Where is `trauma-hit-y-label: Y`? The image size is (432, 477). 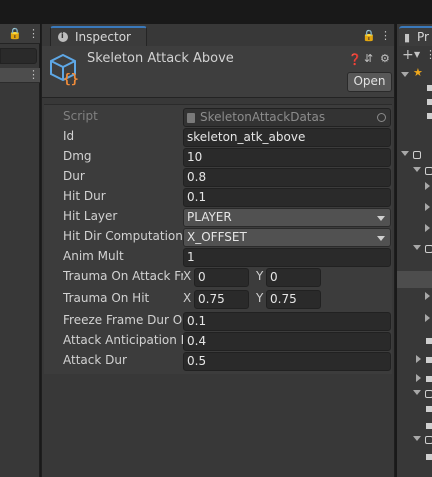 trauma-hit-y-label: Y is located at coordinates (260, 298).